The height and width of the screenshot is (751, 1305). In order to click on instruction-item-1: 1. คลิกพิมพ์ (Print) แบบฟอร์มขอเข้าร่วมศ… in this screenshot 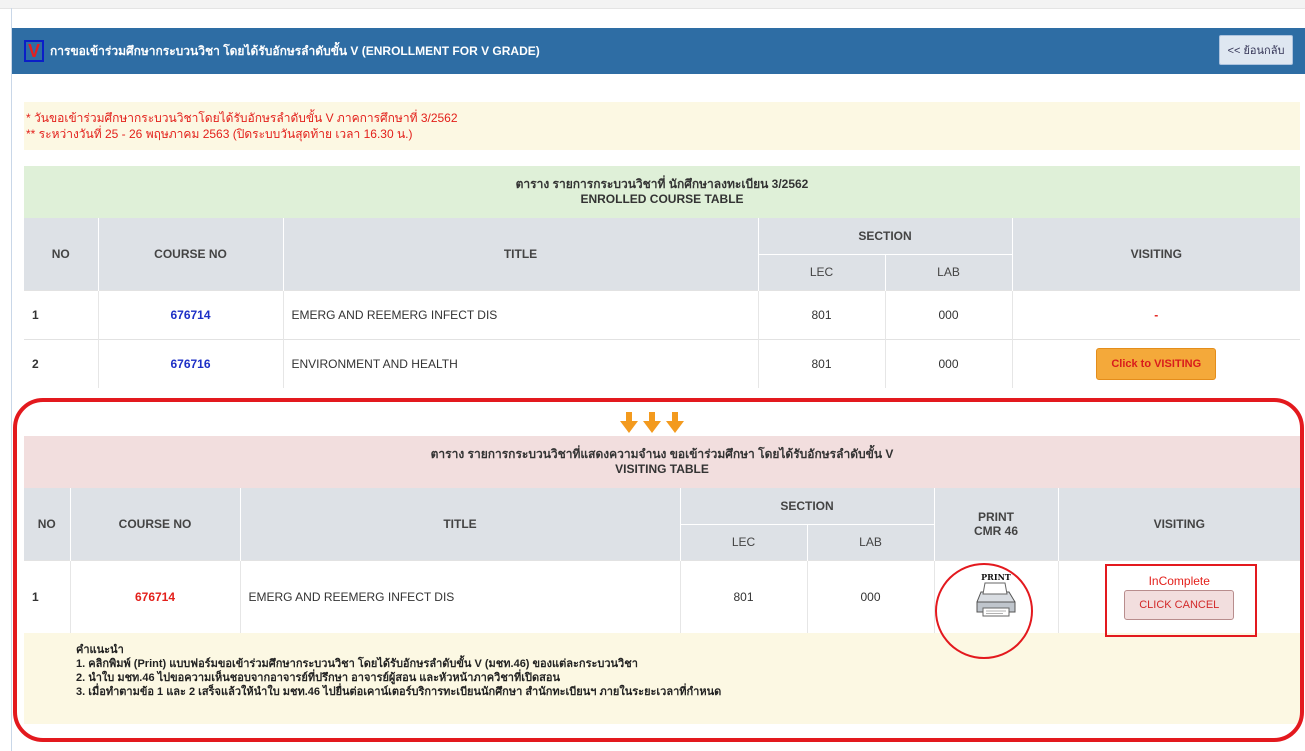, I will do `click(357, 664)`.